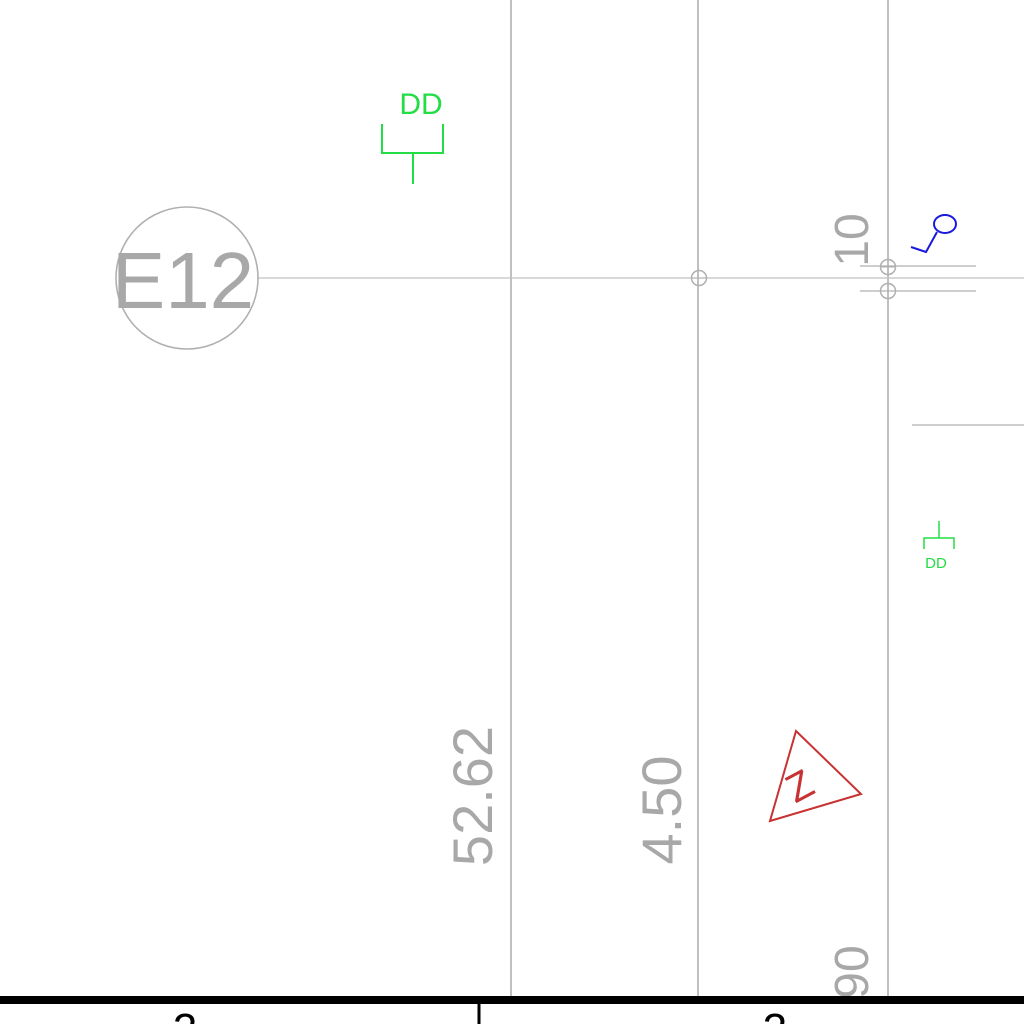 The image size is (1024, 1024). I want to click on dimension-text-90: 90, so click(852, 971).